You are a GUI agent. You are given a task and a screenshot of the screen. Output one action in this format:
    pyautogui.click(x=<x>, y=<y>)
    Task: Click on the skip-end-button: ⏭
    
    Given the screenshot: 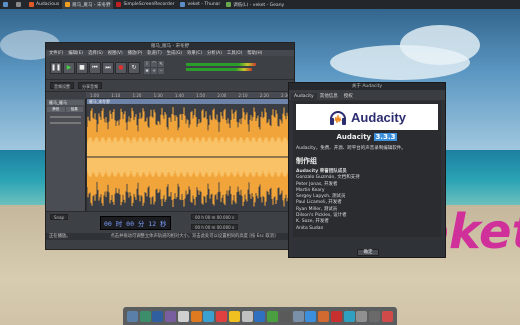 What is the action you would take?
    pyautogui.click(x=108, y=67)
    